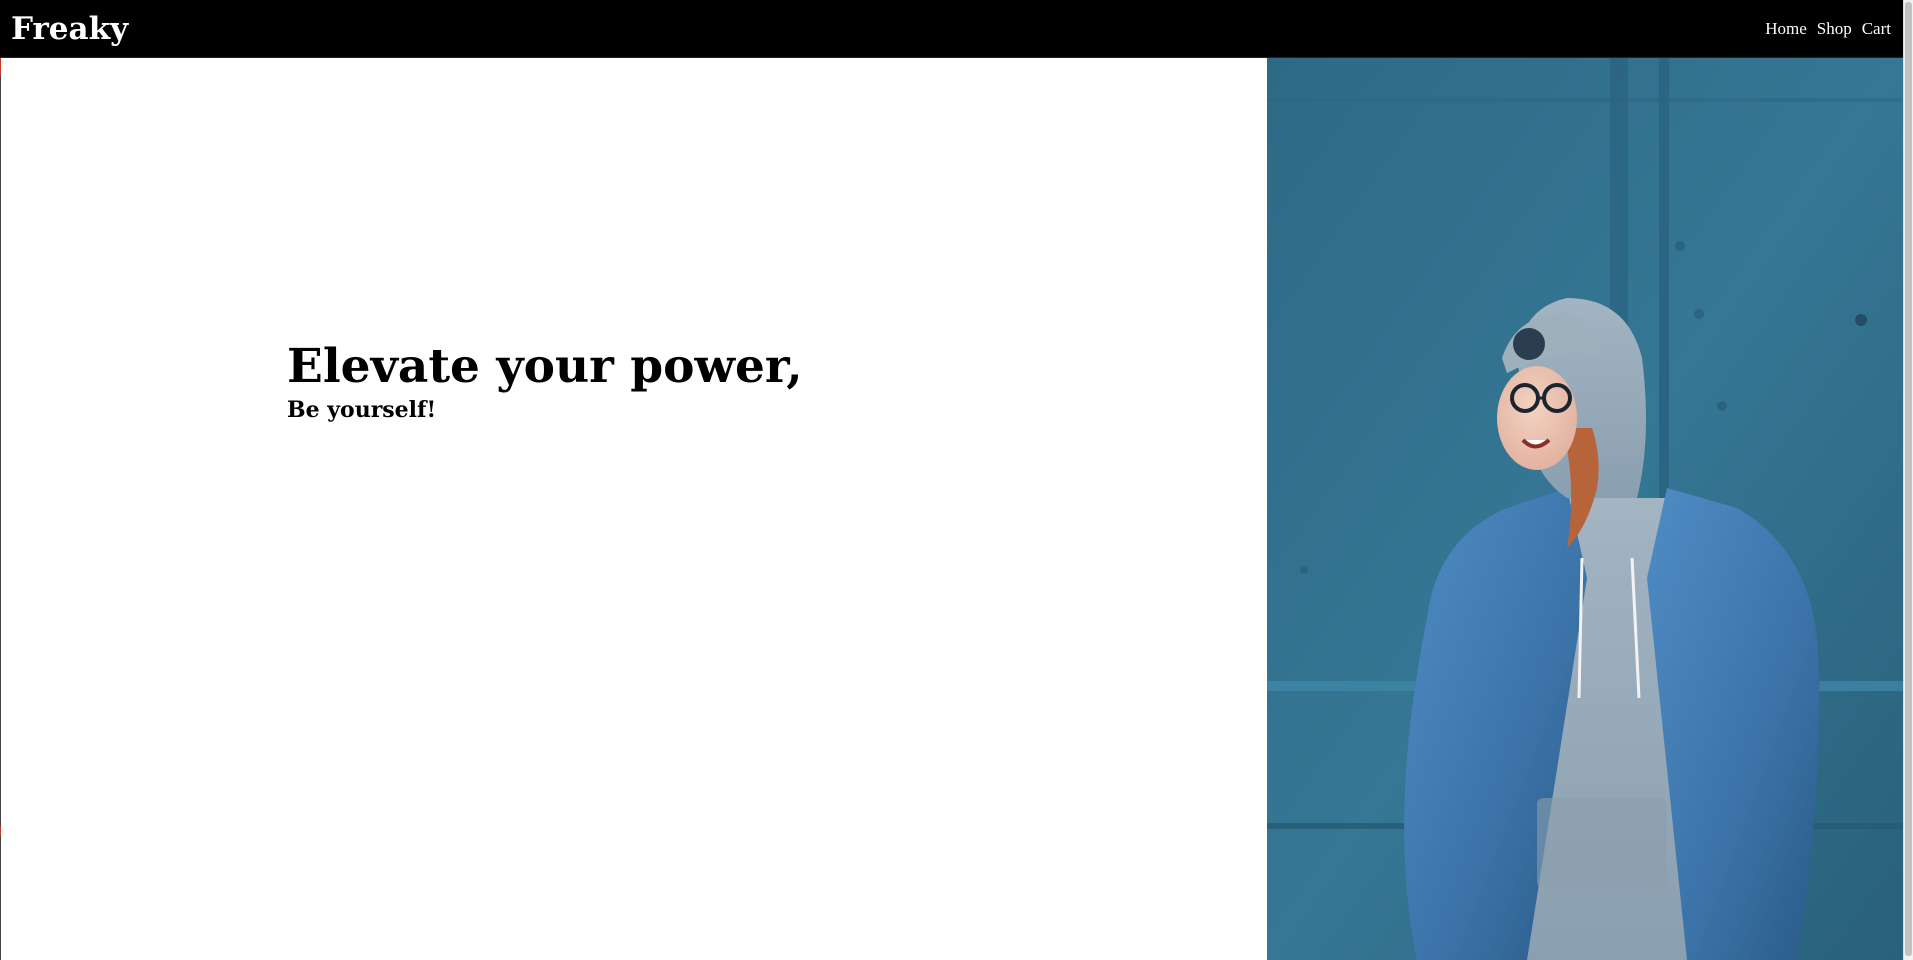 The image size is (1913, 960). What do you see at coordinates (1876, 29) in the screenshot?
I see `nav-link-cart: Cart` at bounding box center [1876, 29].